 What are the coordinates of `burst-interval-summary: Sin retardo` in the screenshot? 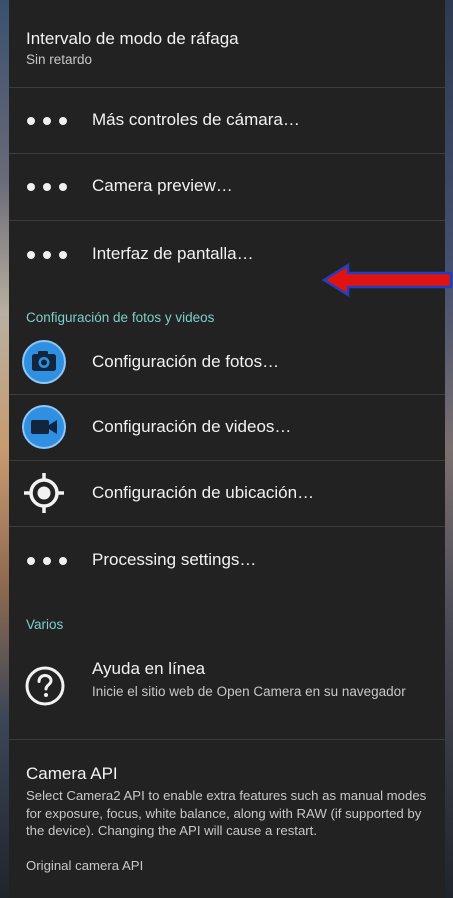 It's located at (59, 59).